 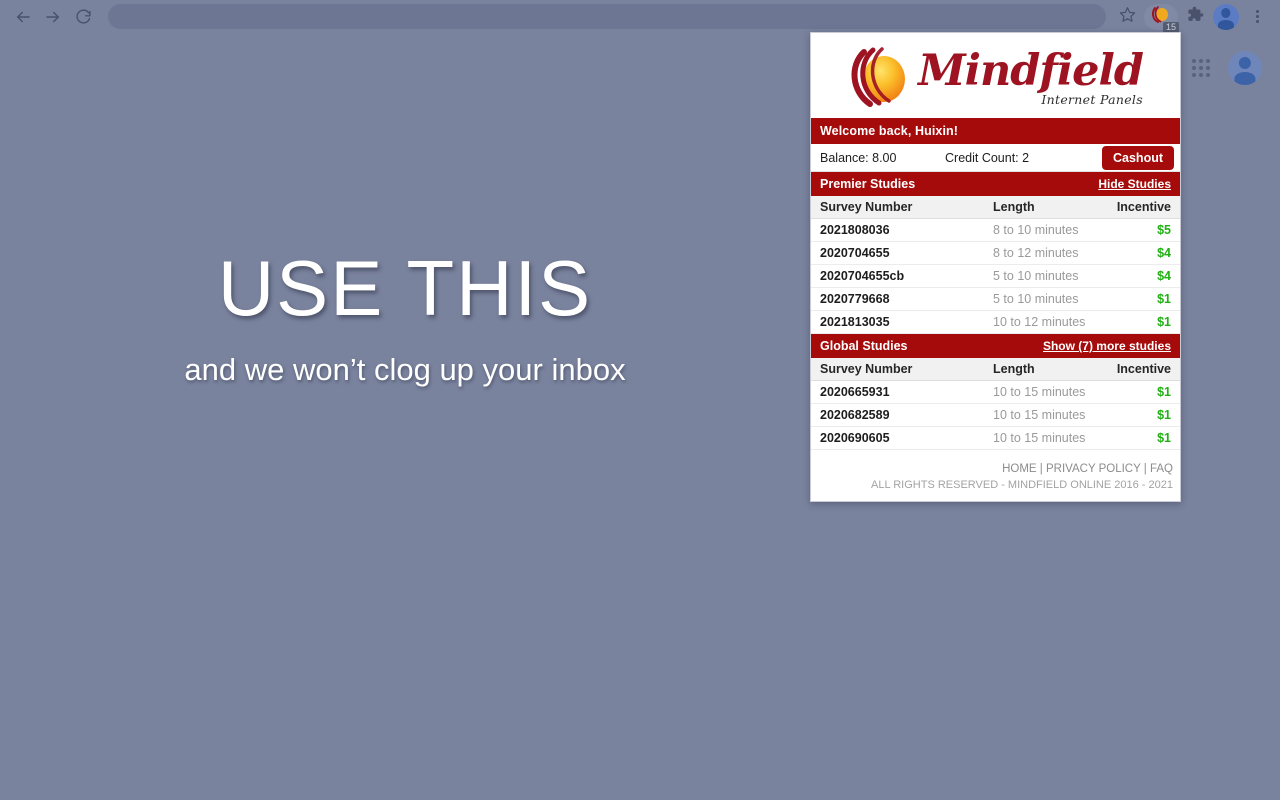 I want to click on table-row: 2020665931 10 to 15 minutes $1, so click(x=995, y=392).